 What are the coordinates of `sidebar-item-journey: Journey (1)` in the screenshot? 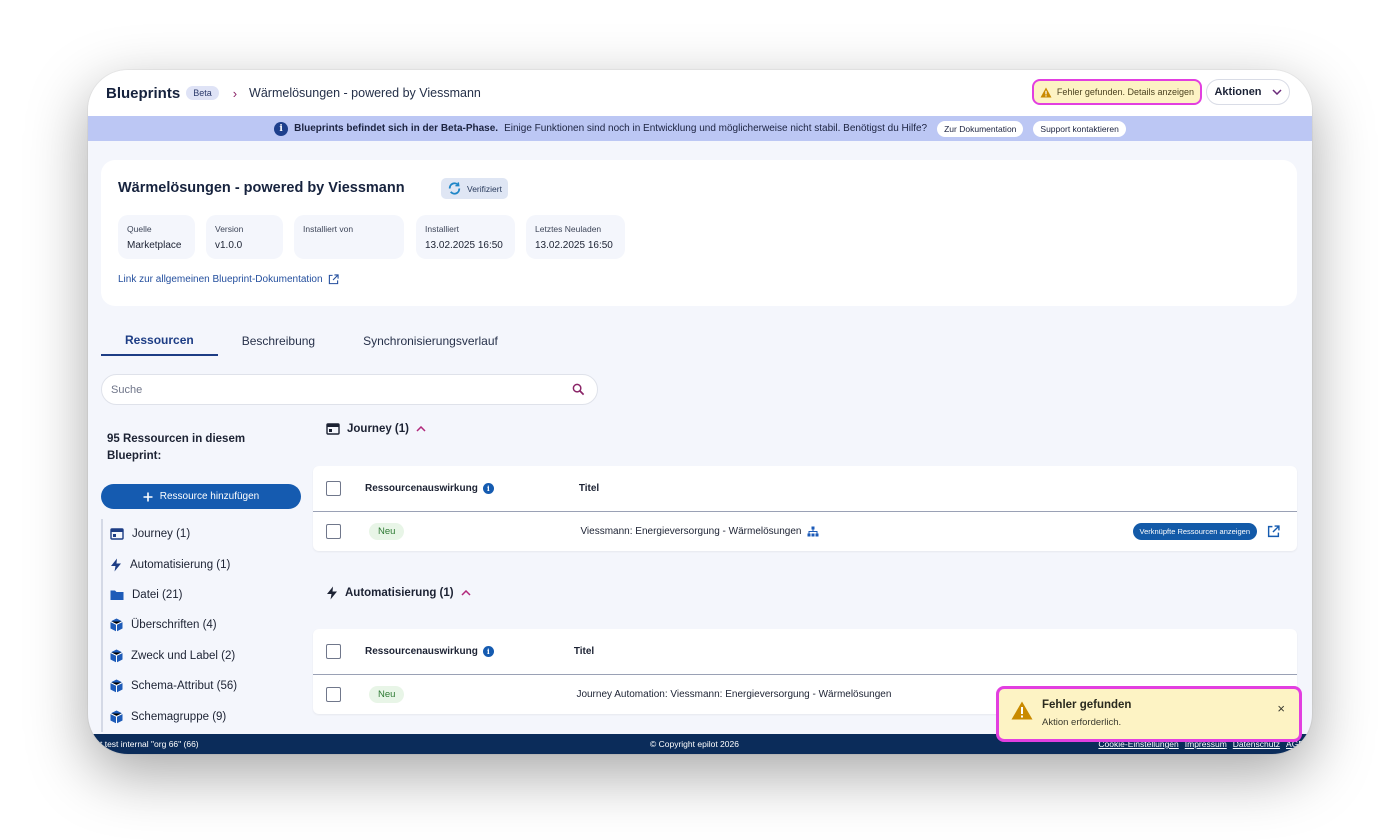 It's located at (202, 534).